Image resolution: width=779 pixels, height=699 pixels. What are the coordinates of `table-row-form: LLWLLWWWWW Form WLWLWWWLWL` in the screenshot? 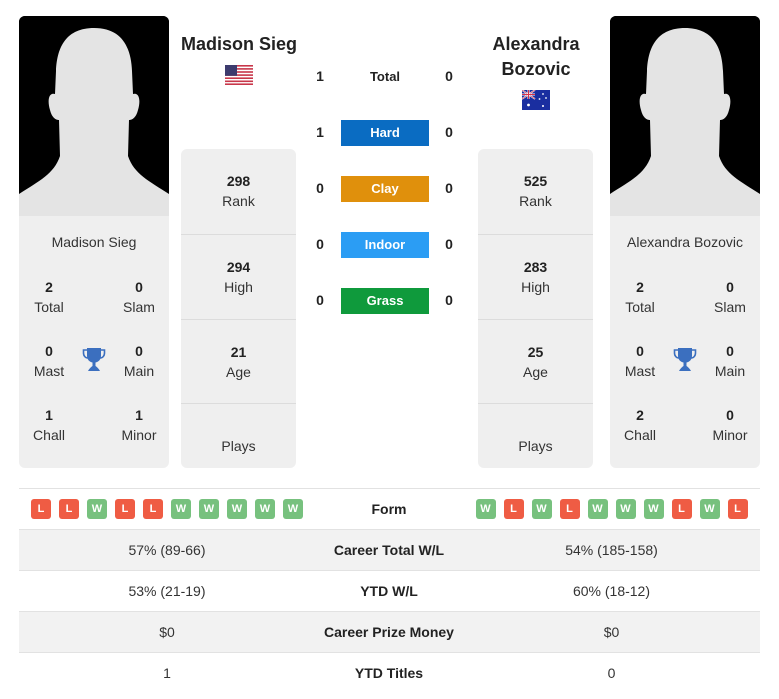 It's located at (389, 509).